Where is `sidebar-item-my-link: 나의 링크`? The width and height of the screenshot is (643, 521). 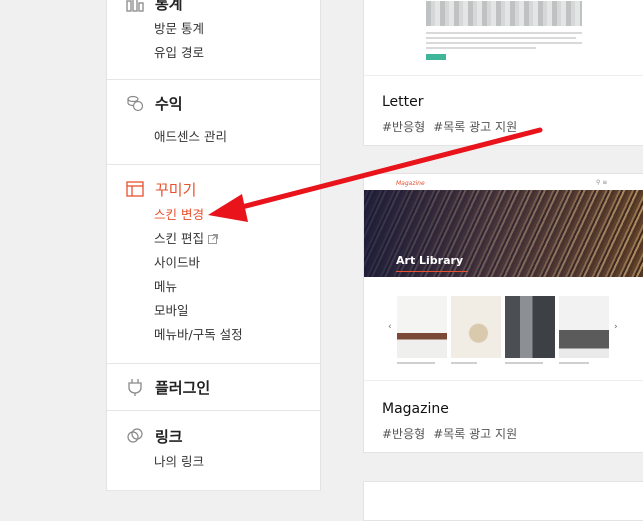
sidebar-item-my-link: 나의 링크 is located at coordinates (179, 462).